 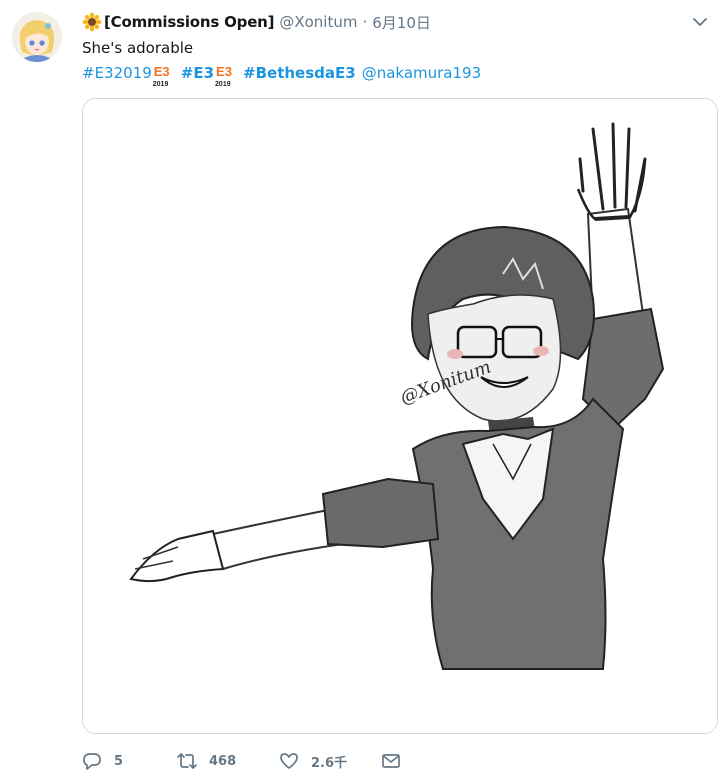 I want to click on action-bar: 5 468 2.6千, so click(x=241, y=761).